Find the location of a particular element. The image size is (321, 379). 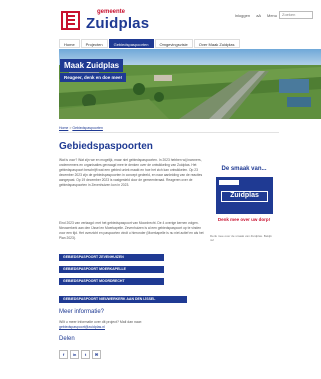

hero-title: Maak Zuidplas is located at coordinates (92, 65).